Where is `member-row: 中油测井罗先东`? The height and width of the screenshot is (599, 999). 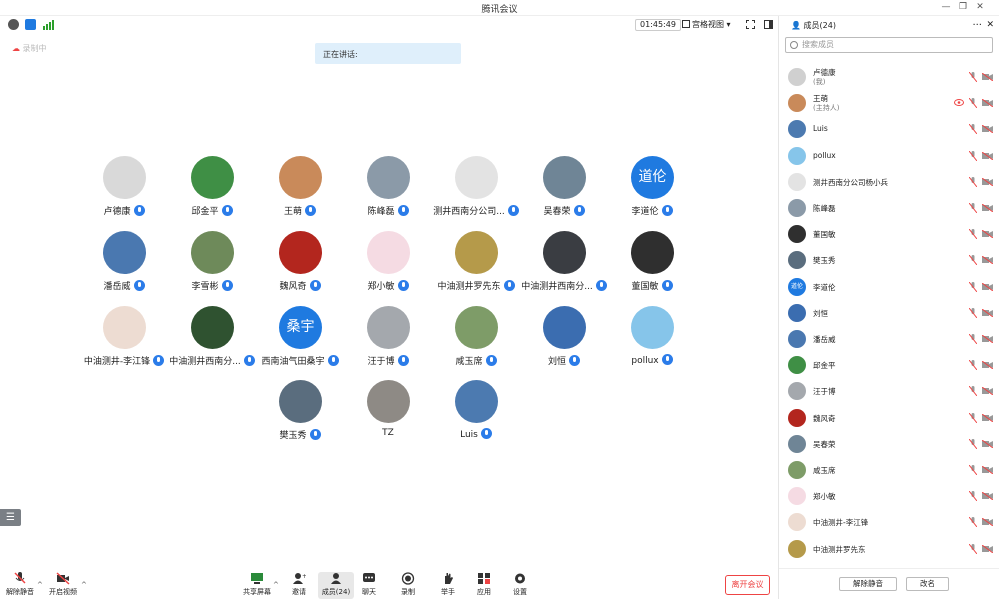
member-row: 中油测井罗先东 is located at coordinates (889, 549).